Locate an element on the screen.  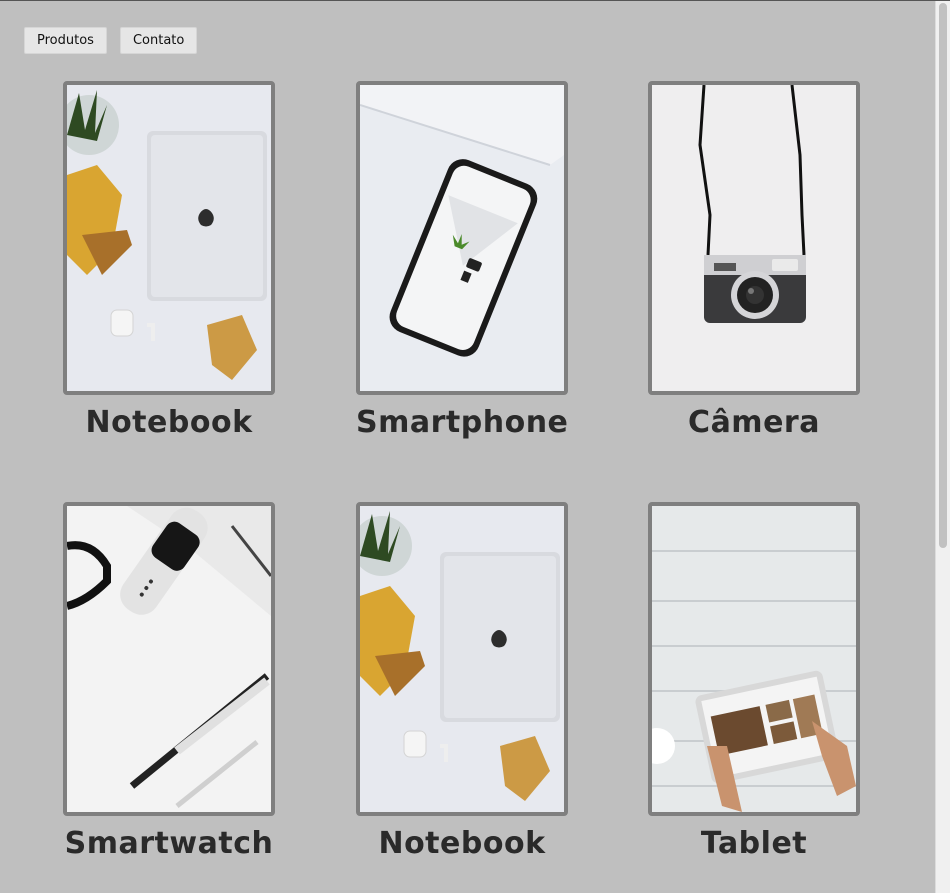
tablet-image is located at coordinates (754, 659).